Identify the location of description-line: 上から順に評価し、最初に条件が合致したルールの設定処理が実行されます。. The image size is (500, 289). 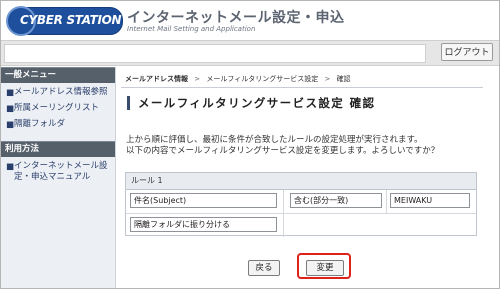
(274, 140).